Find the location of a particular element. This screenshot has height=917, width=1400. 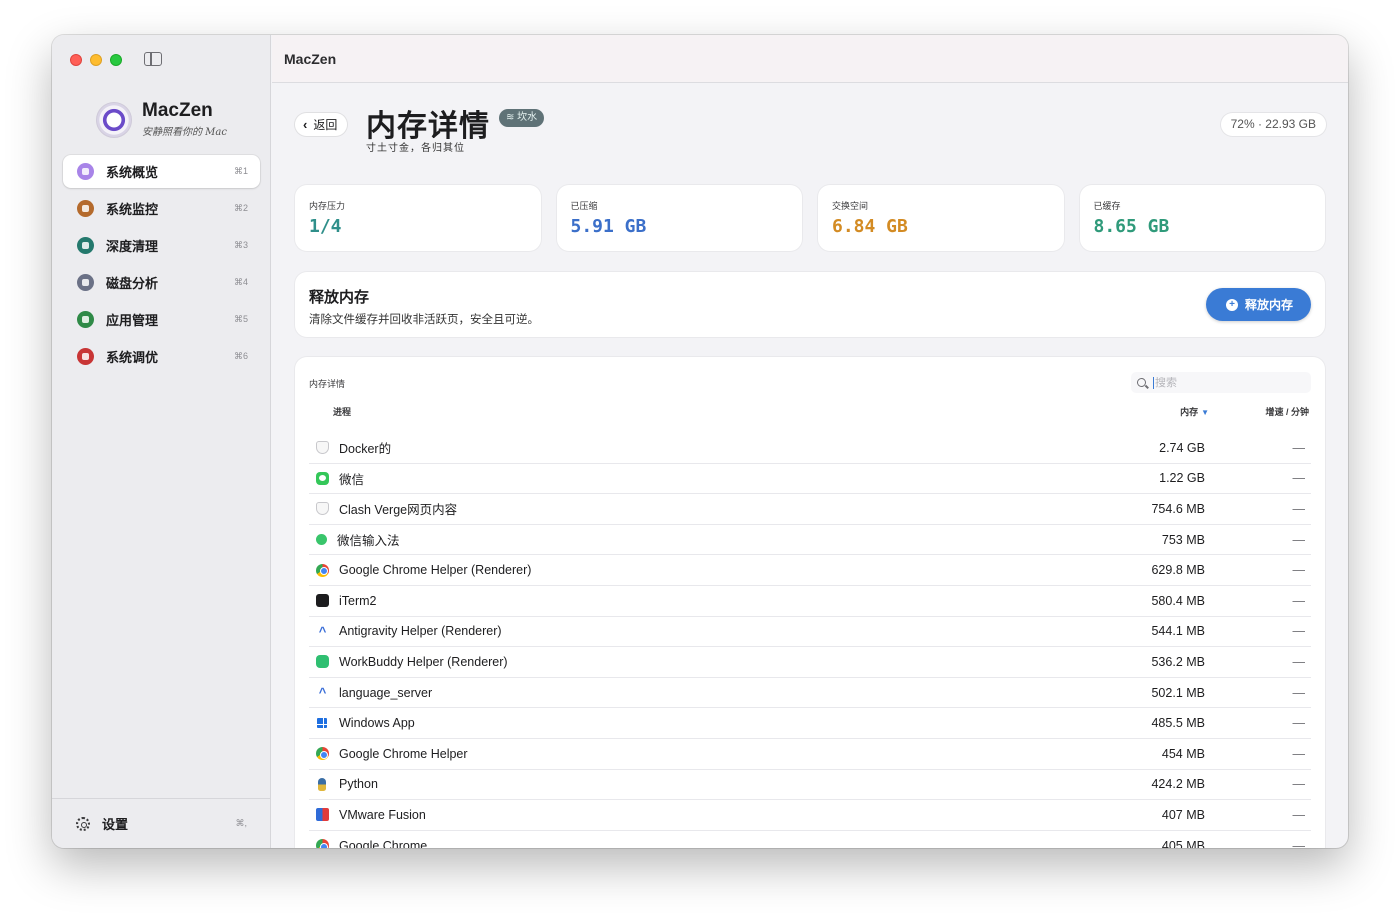

settings-item: 设置 ⌘, is located at coordinates (161, 823).